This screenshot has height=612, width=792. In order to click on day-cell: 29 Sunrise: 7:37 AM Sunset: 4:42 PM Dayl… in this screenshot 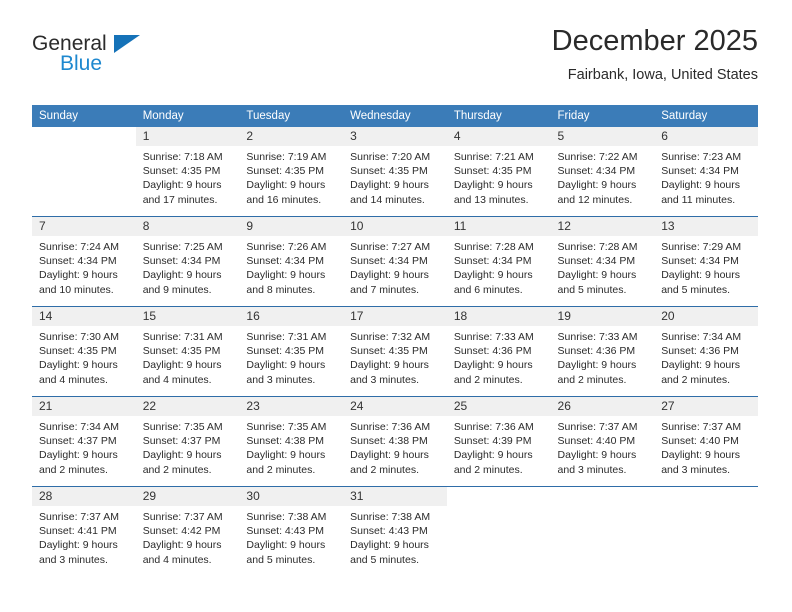, I will do `click(187, 531)`.